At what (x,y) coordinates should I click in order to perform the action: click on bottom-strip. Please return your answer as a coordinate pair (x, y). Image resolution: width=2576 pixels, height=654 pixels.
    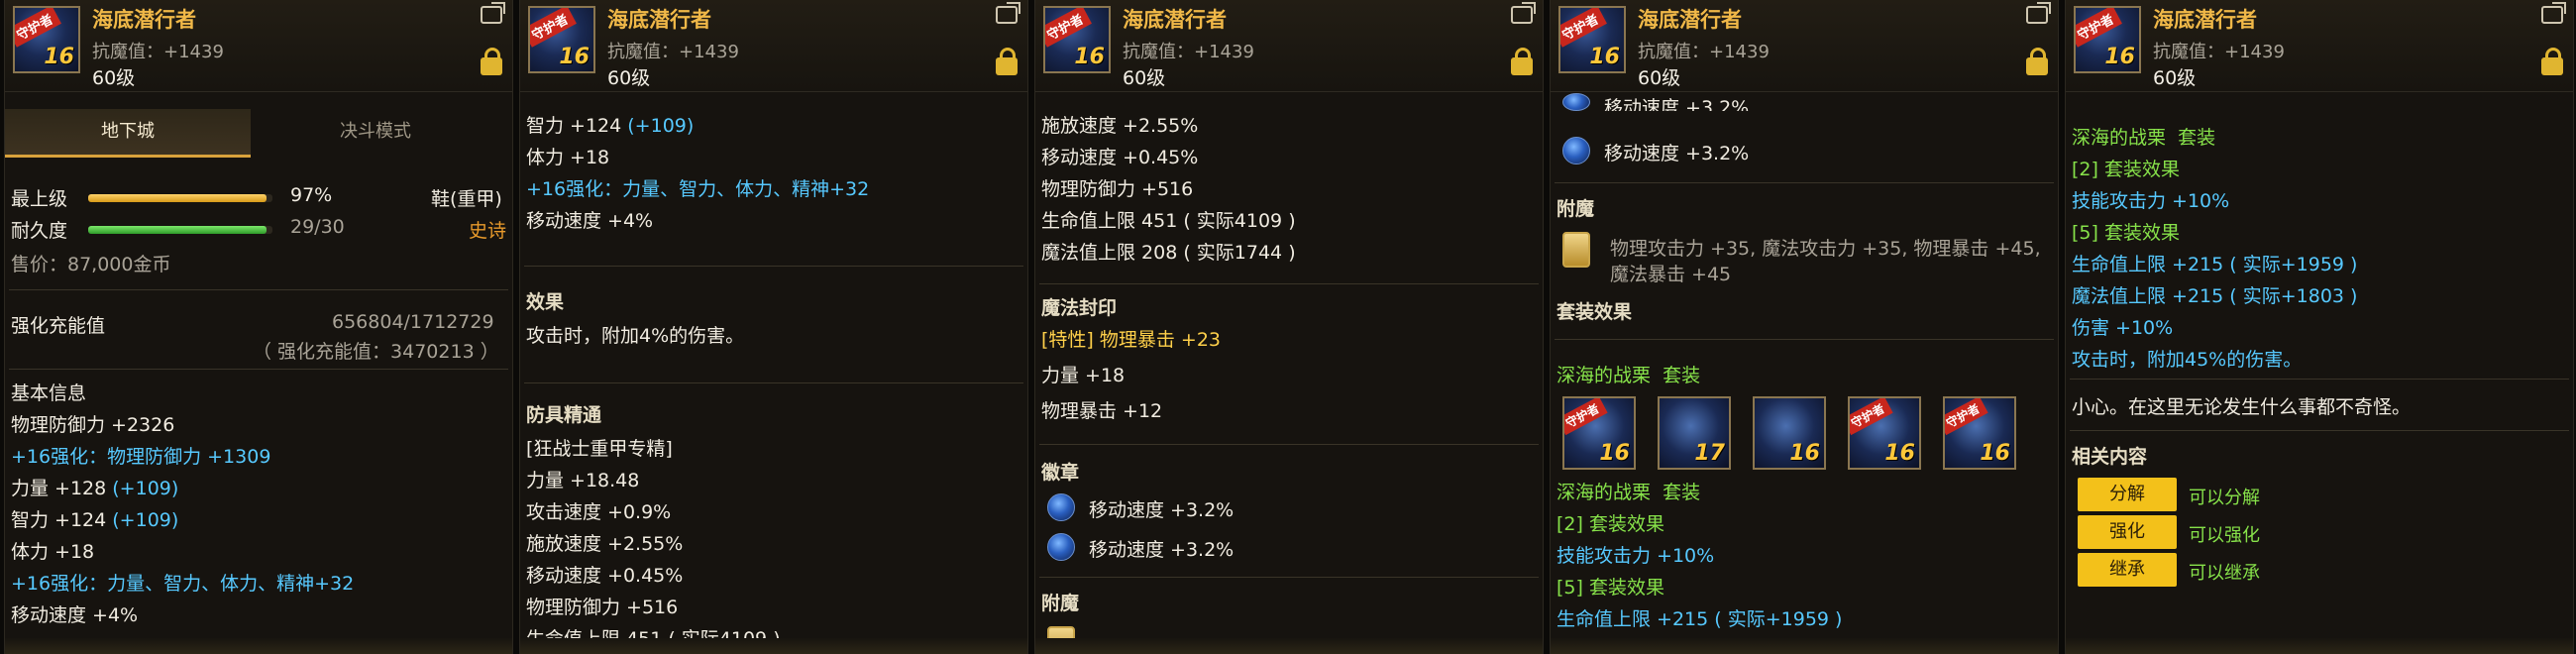
    Looking at the image, I should click on (2320, 646).